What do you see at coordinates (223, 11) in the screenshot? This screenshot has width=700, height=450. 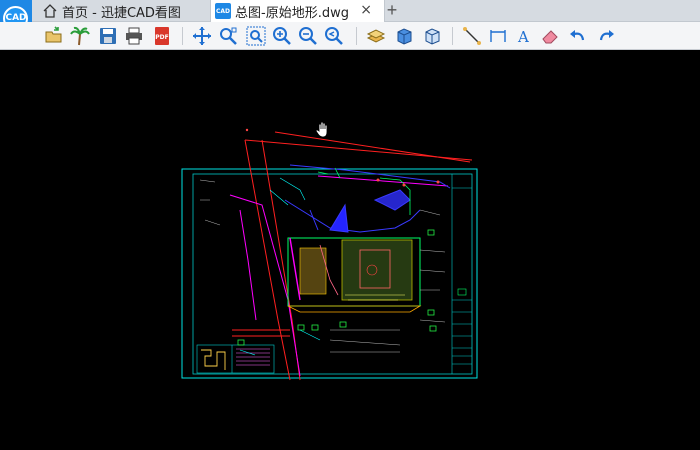 I see `cad-file-icon: CAD` at bounding box center [223, 11].